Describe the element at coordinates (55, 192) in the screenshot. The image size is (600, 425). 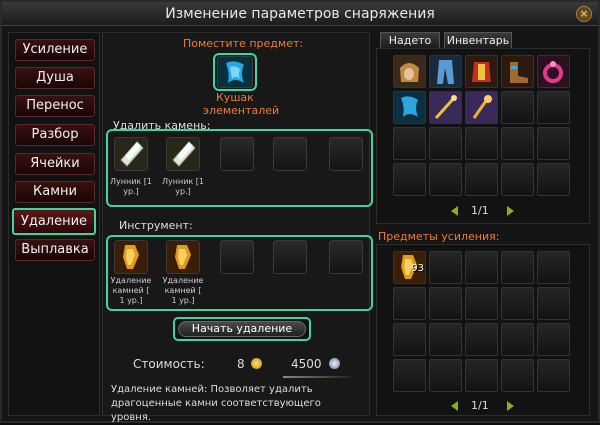
I see `nav-kamni: Камни` at that location.